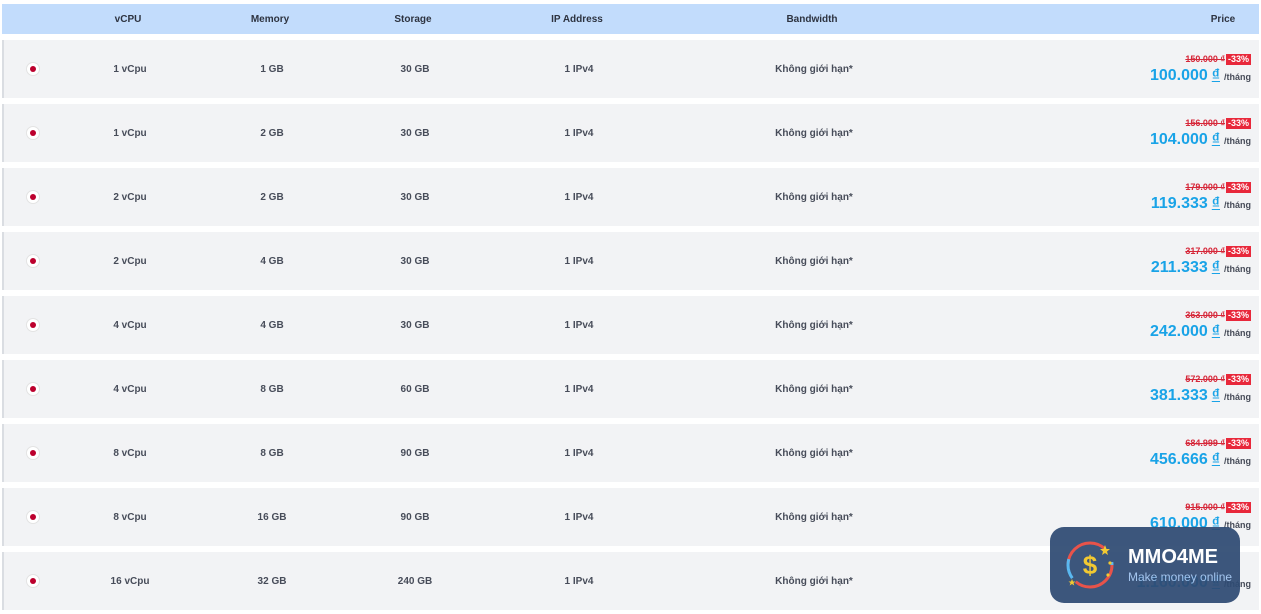  What do you see at coordinates (130, 517) in the screenshot?
I see `vcpu-cell: 8 vCpu` at bounding box center [130, 517].